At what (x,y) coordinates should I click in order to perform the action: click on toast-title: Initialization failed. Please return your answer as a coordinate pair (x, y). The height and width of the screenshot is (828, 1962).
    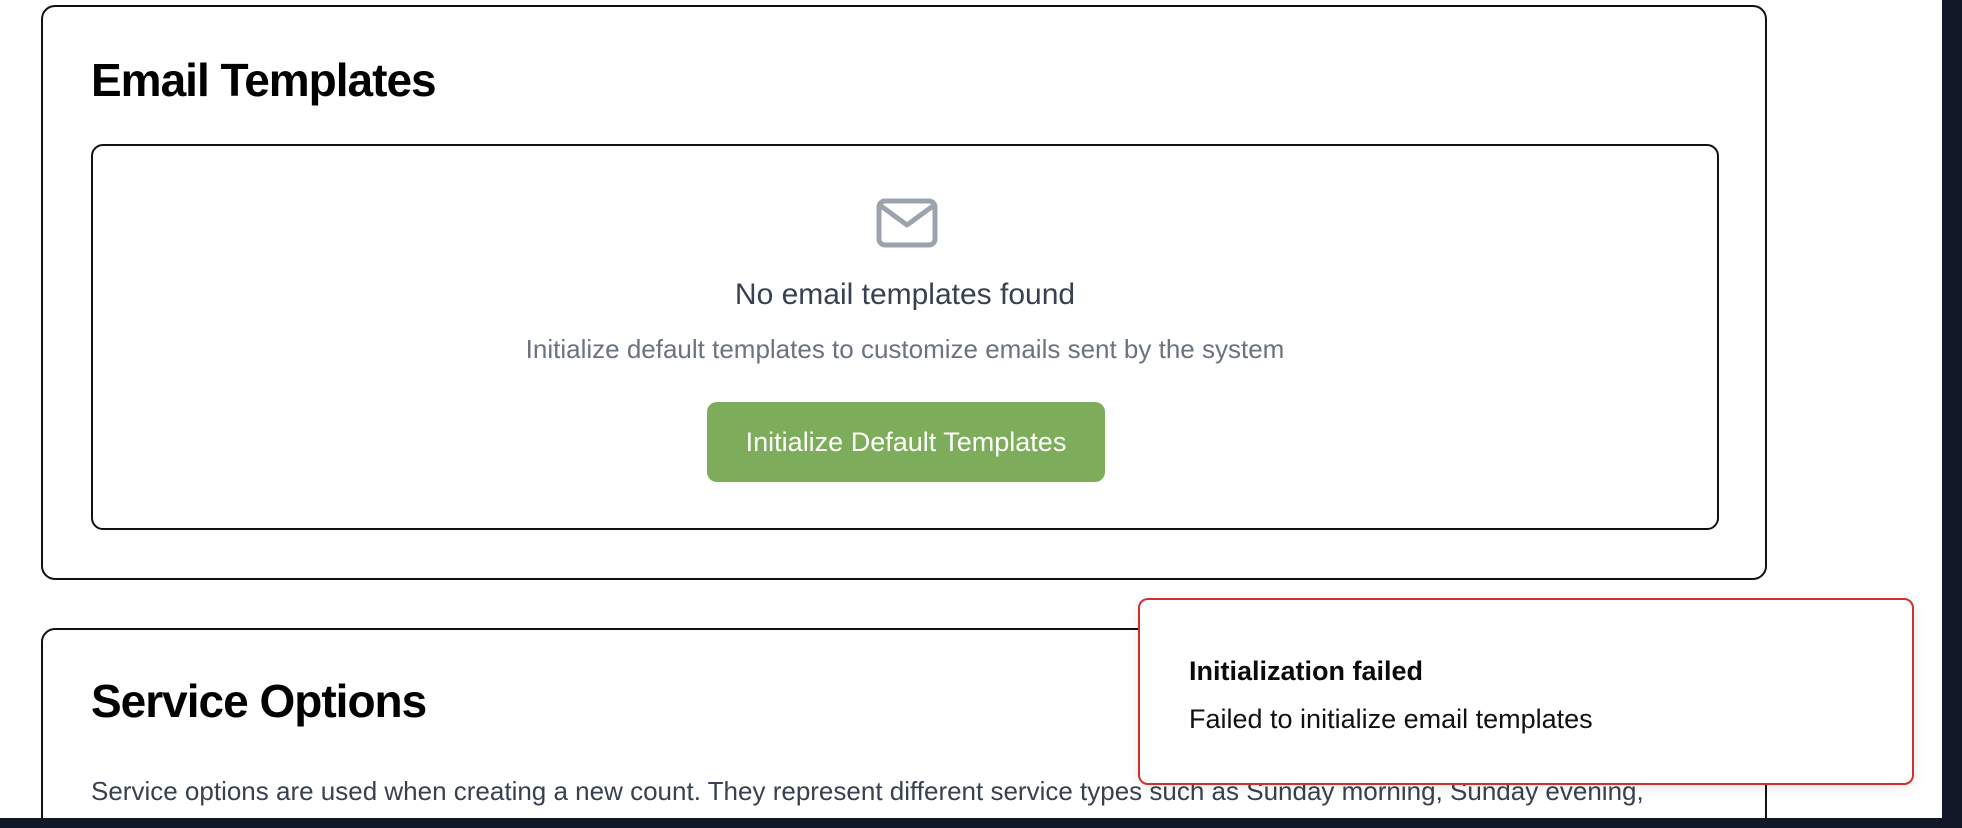
    Looking at the image, I should click on (1306, 671).